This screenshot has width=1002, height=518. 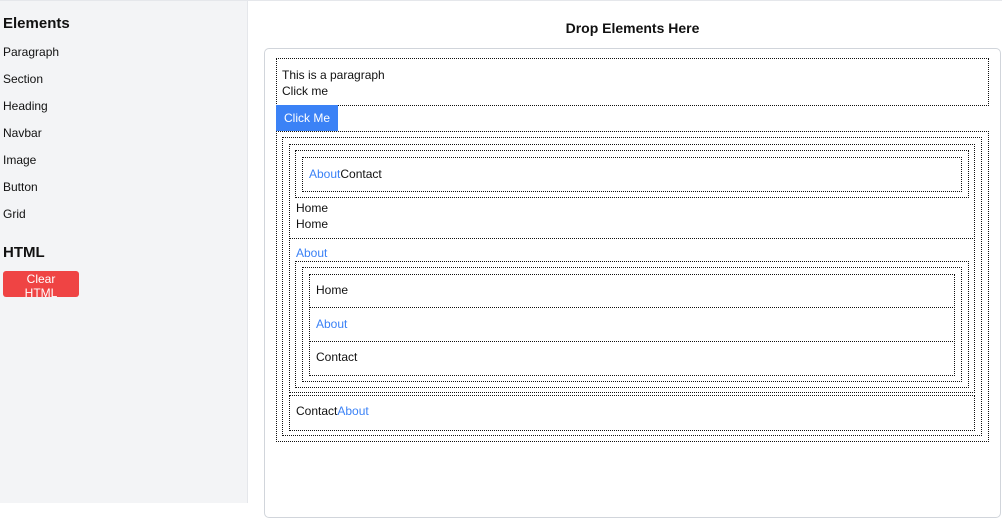 I want to click on navbar-1-contact-link: Contact, so click(x=360, y=174).